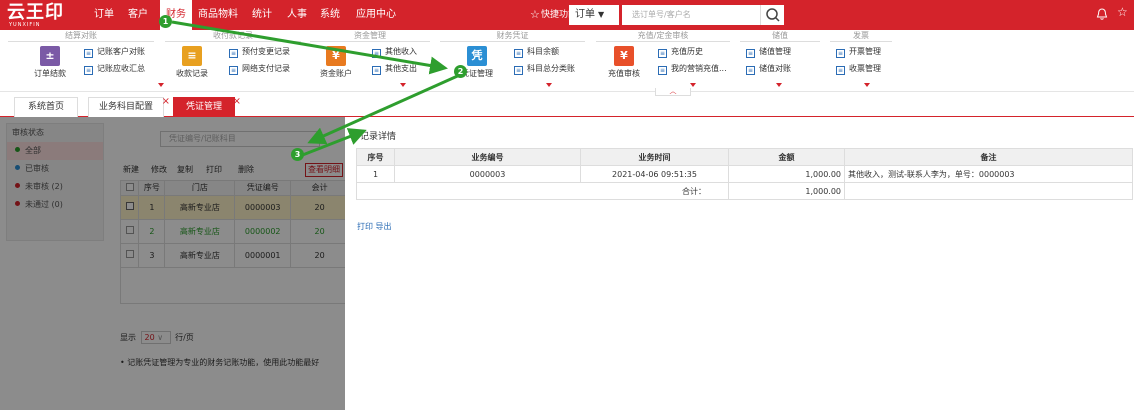 The height and width of the screenshot is (410, 1134). I want to click on expand-stored-icon, so click(779, 85).